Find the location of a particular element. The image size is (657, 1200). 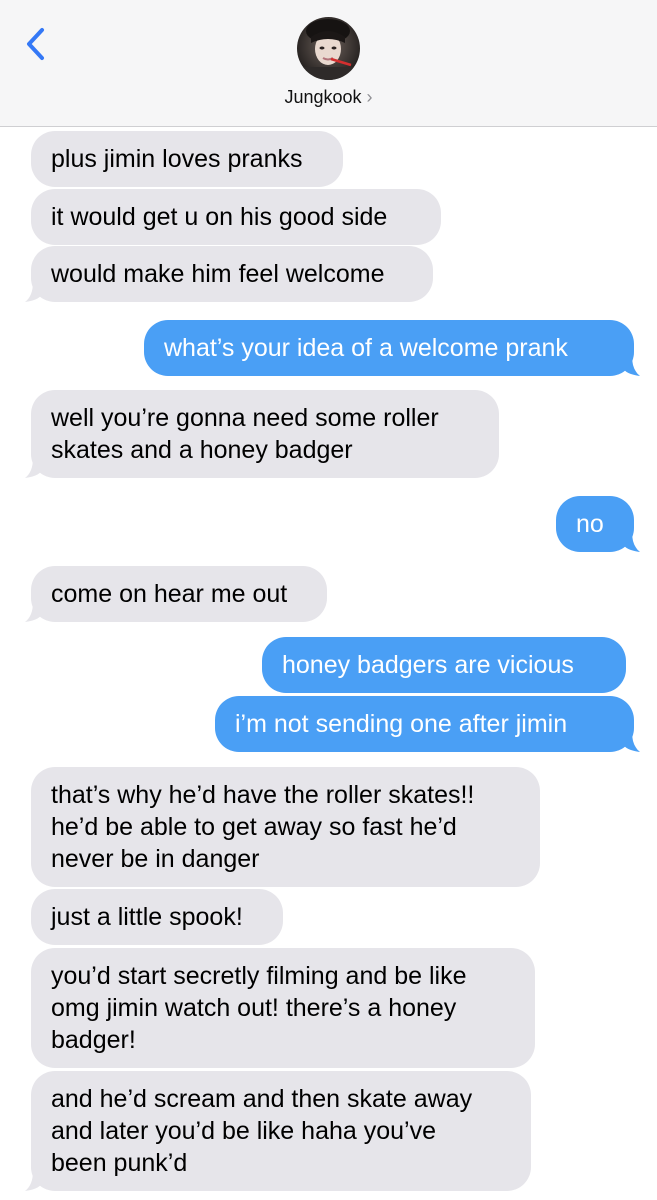

incoming-message-bubble: it would get u on his good side is located at coordinates (236, 217).